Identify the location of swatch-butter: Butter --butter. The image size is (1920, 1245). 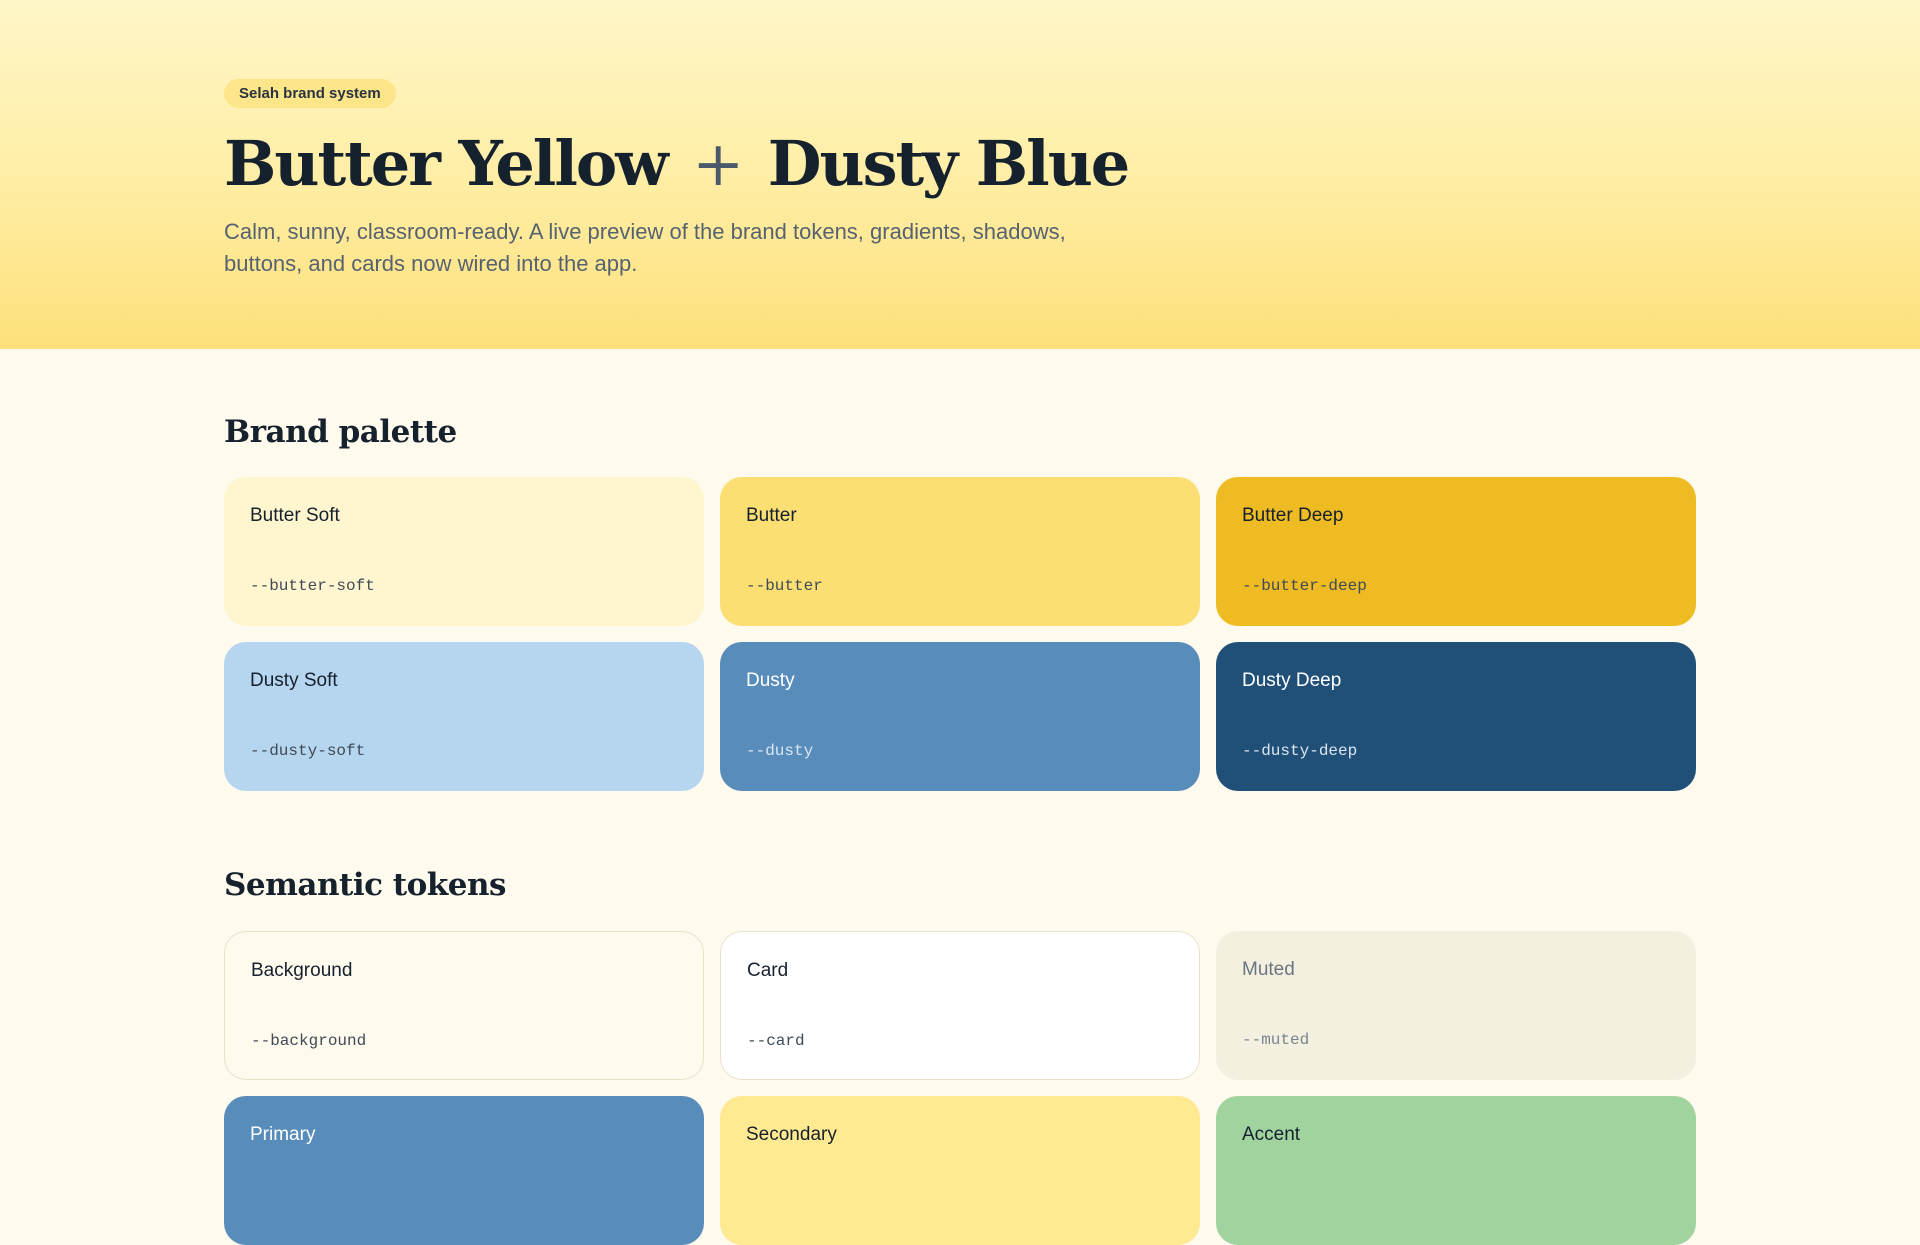
(960, 551).